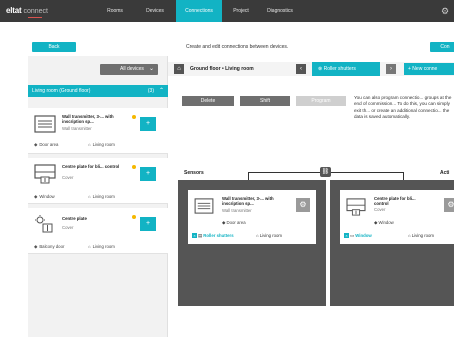 This screenshot has width=454, height=337. Describe the element at coordinates (98, 91) in the screenshot. I see `room-group-header: Living room (Ground floor) (3) ⌃` at that location.